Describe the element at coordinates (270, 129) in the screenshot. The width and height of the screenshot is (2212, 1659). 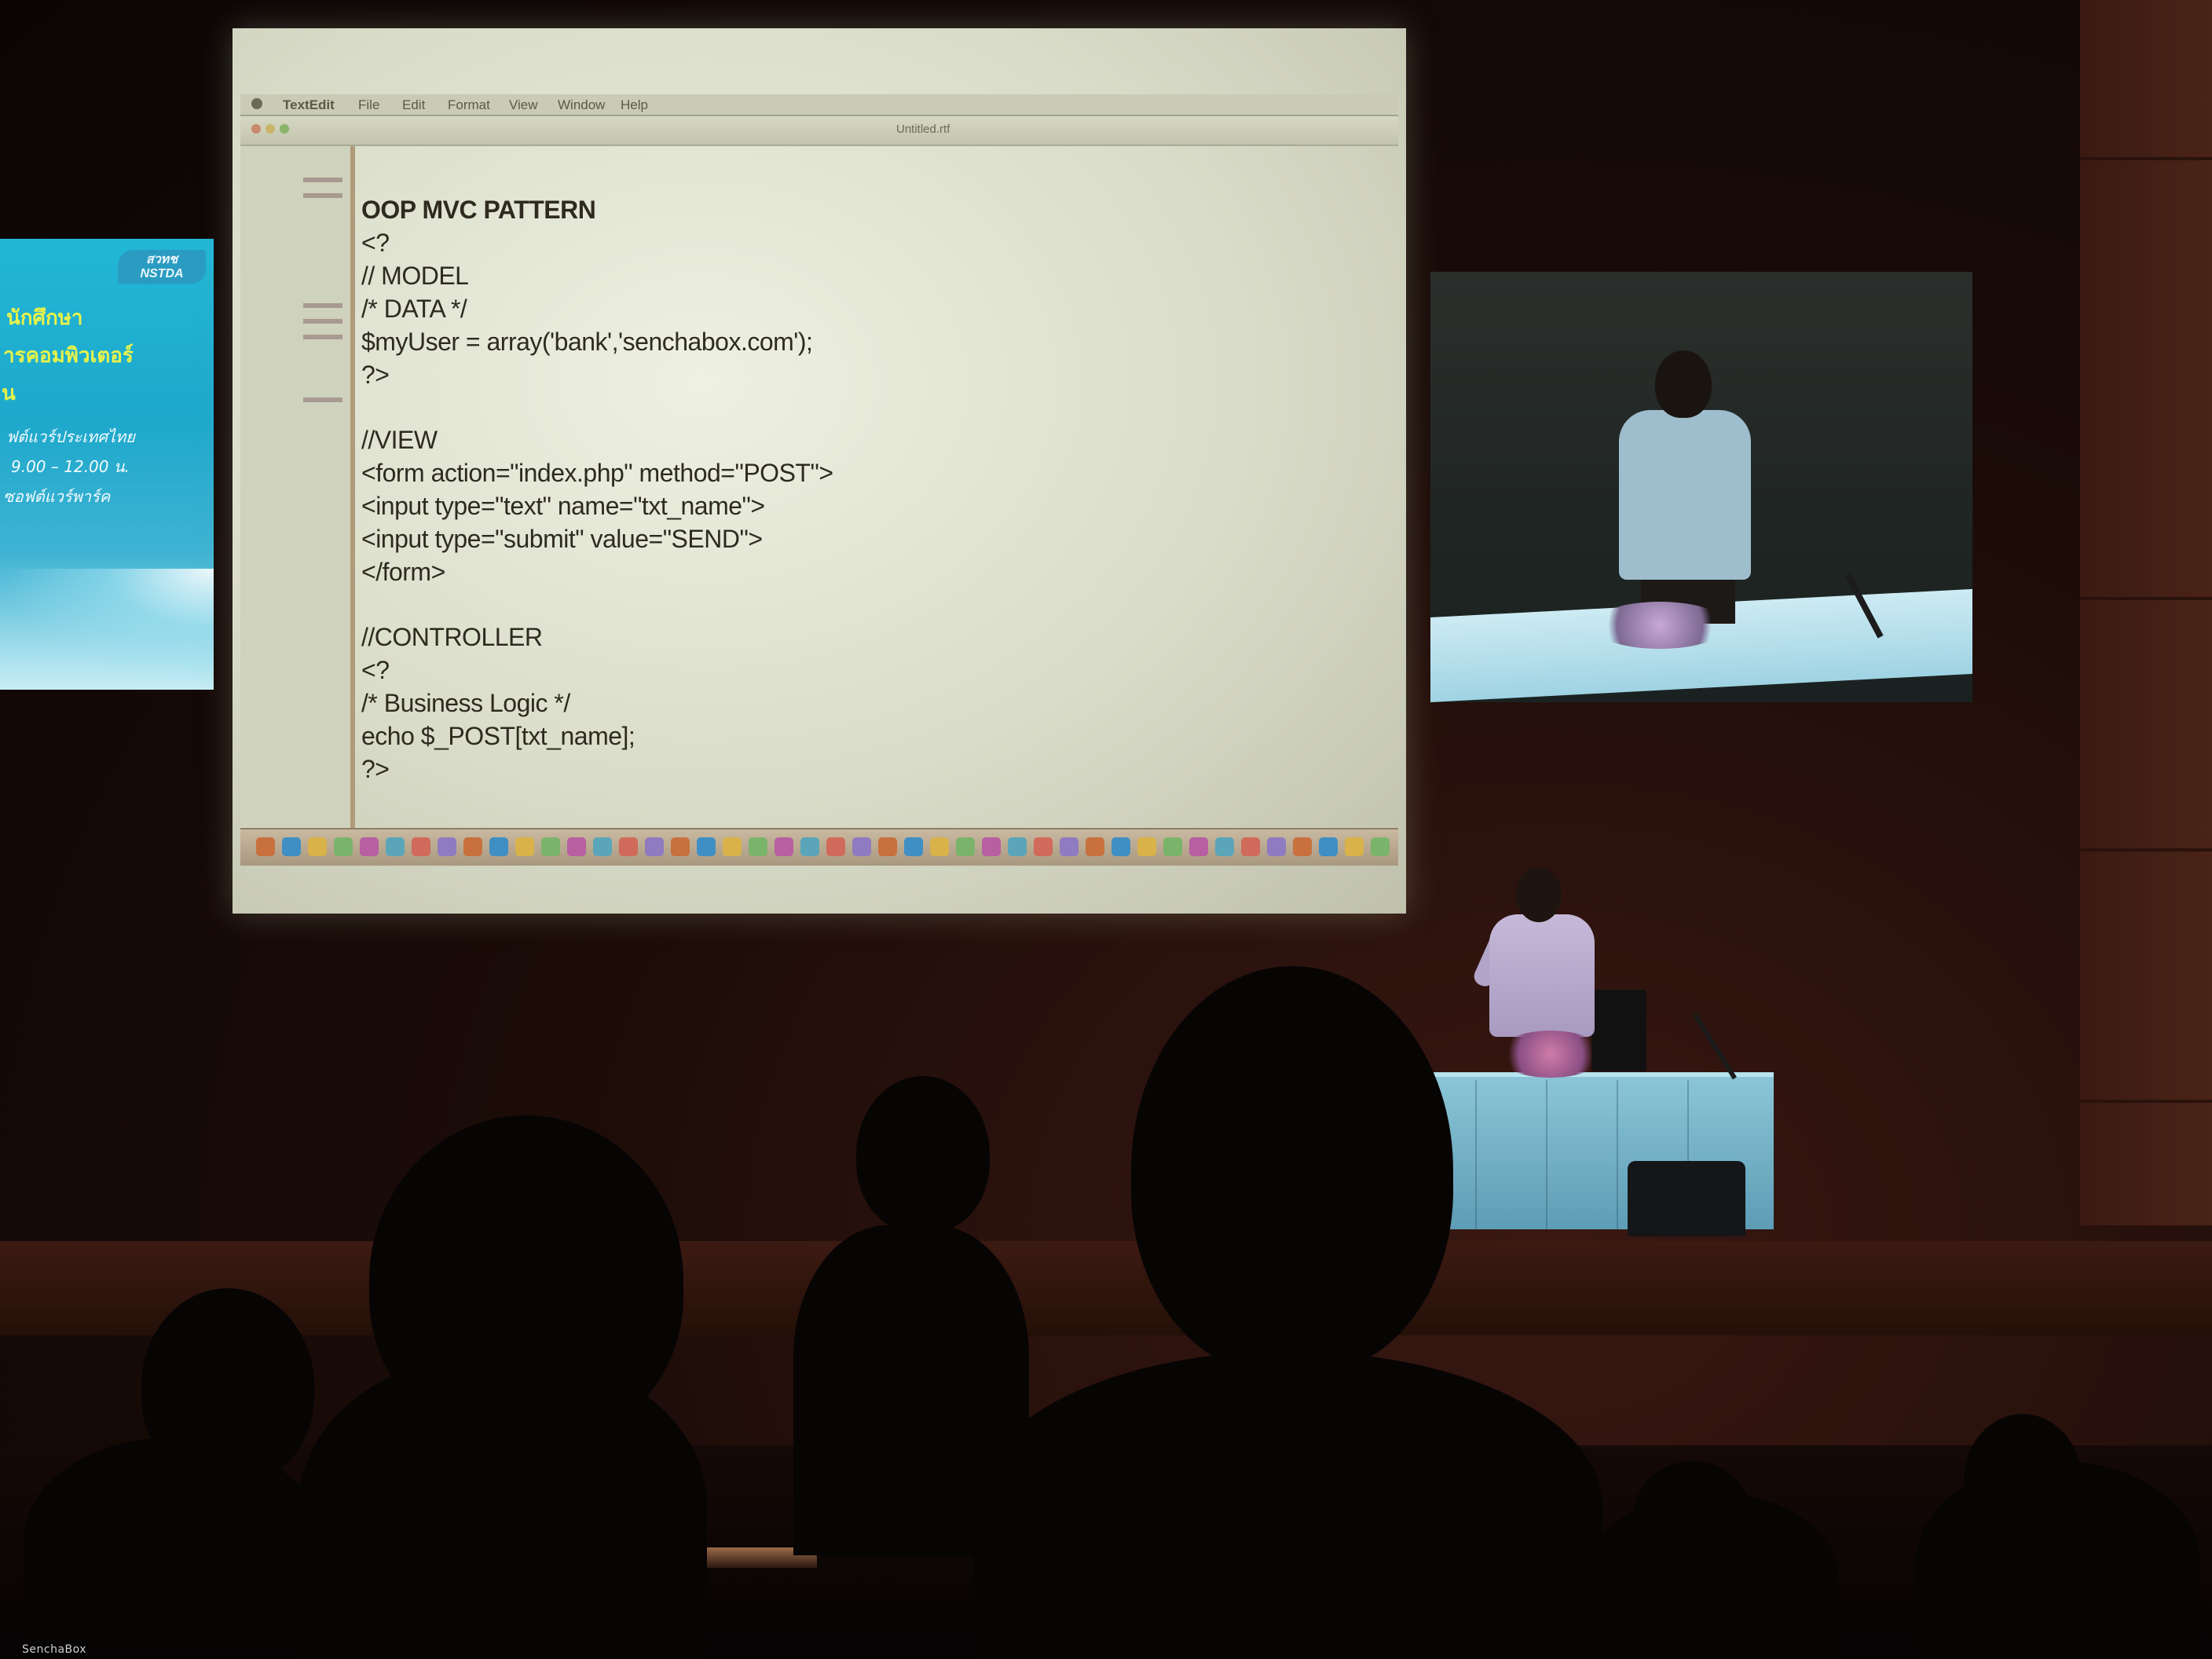
I see `minimize-window-icon` at that location.